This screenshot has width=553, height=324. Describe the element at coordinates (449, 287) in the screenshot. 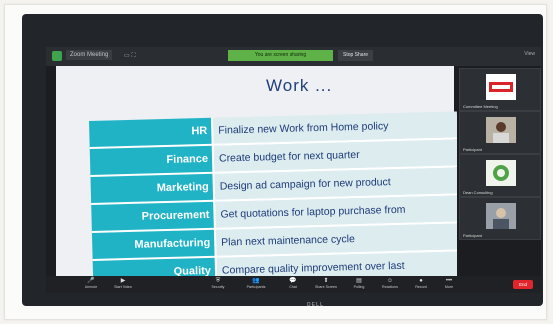

I see `toolbar-label: More` at that location.